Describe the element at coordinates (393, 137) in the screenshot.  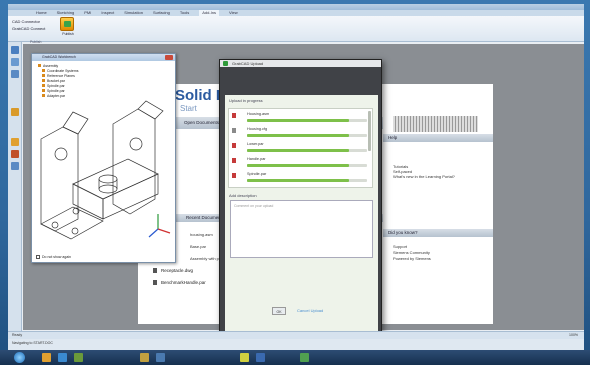
I see `help-title: Help` at that location.